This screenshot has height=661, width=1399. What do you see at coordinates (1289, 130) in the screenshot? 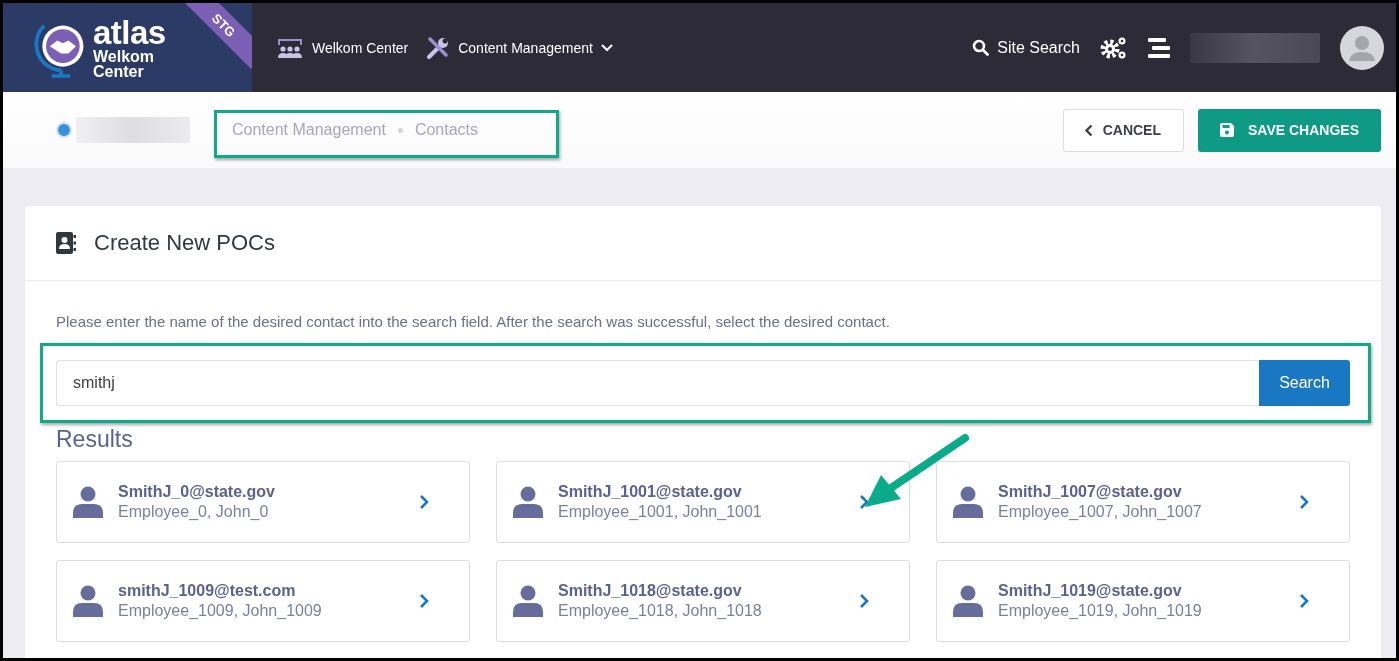
I see `save-changes-button: SAVE CHANGES` at bounding box center [1289, 130].